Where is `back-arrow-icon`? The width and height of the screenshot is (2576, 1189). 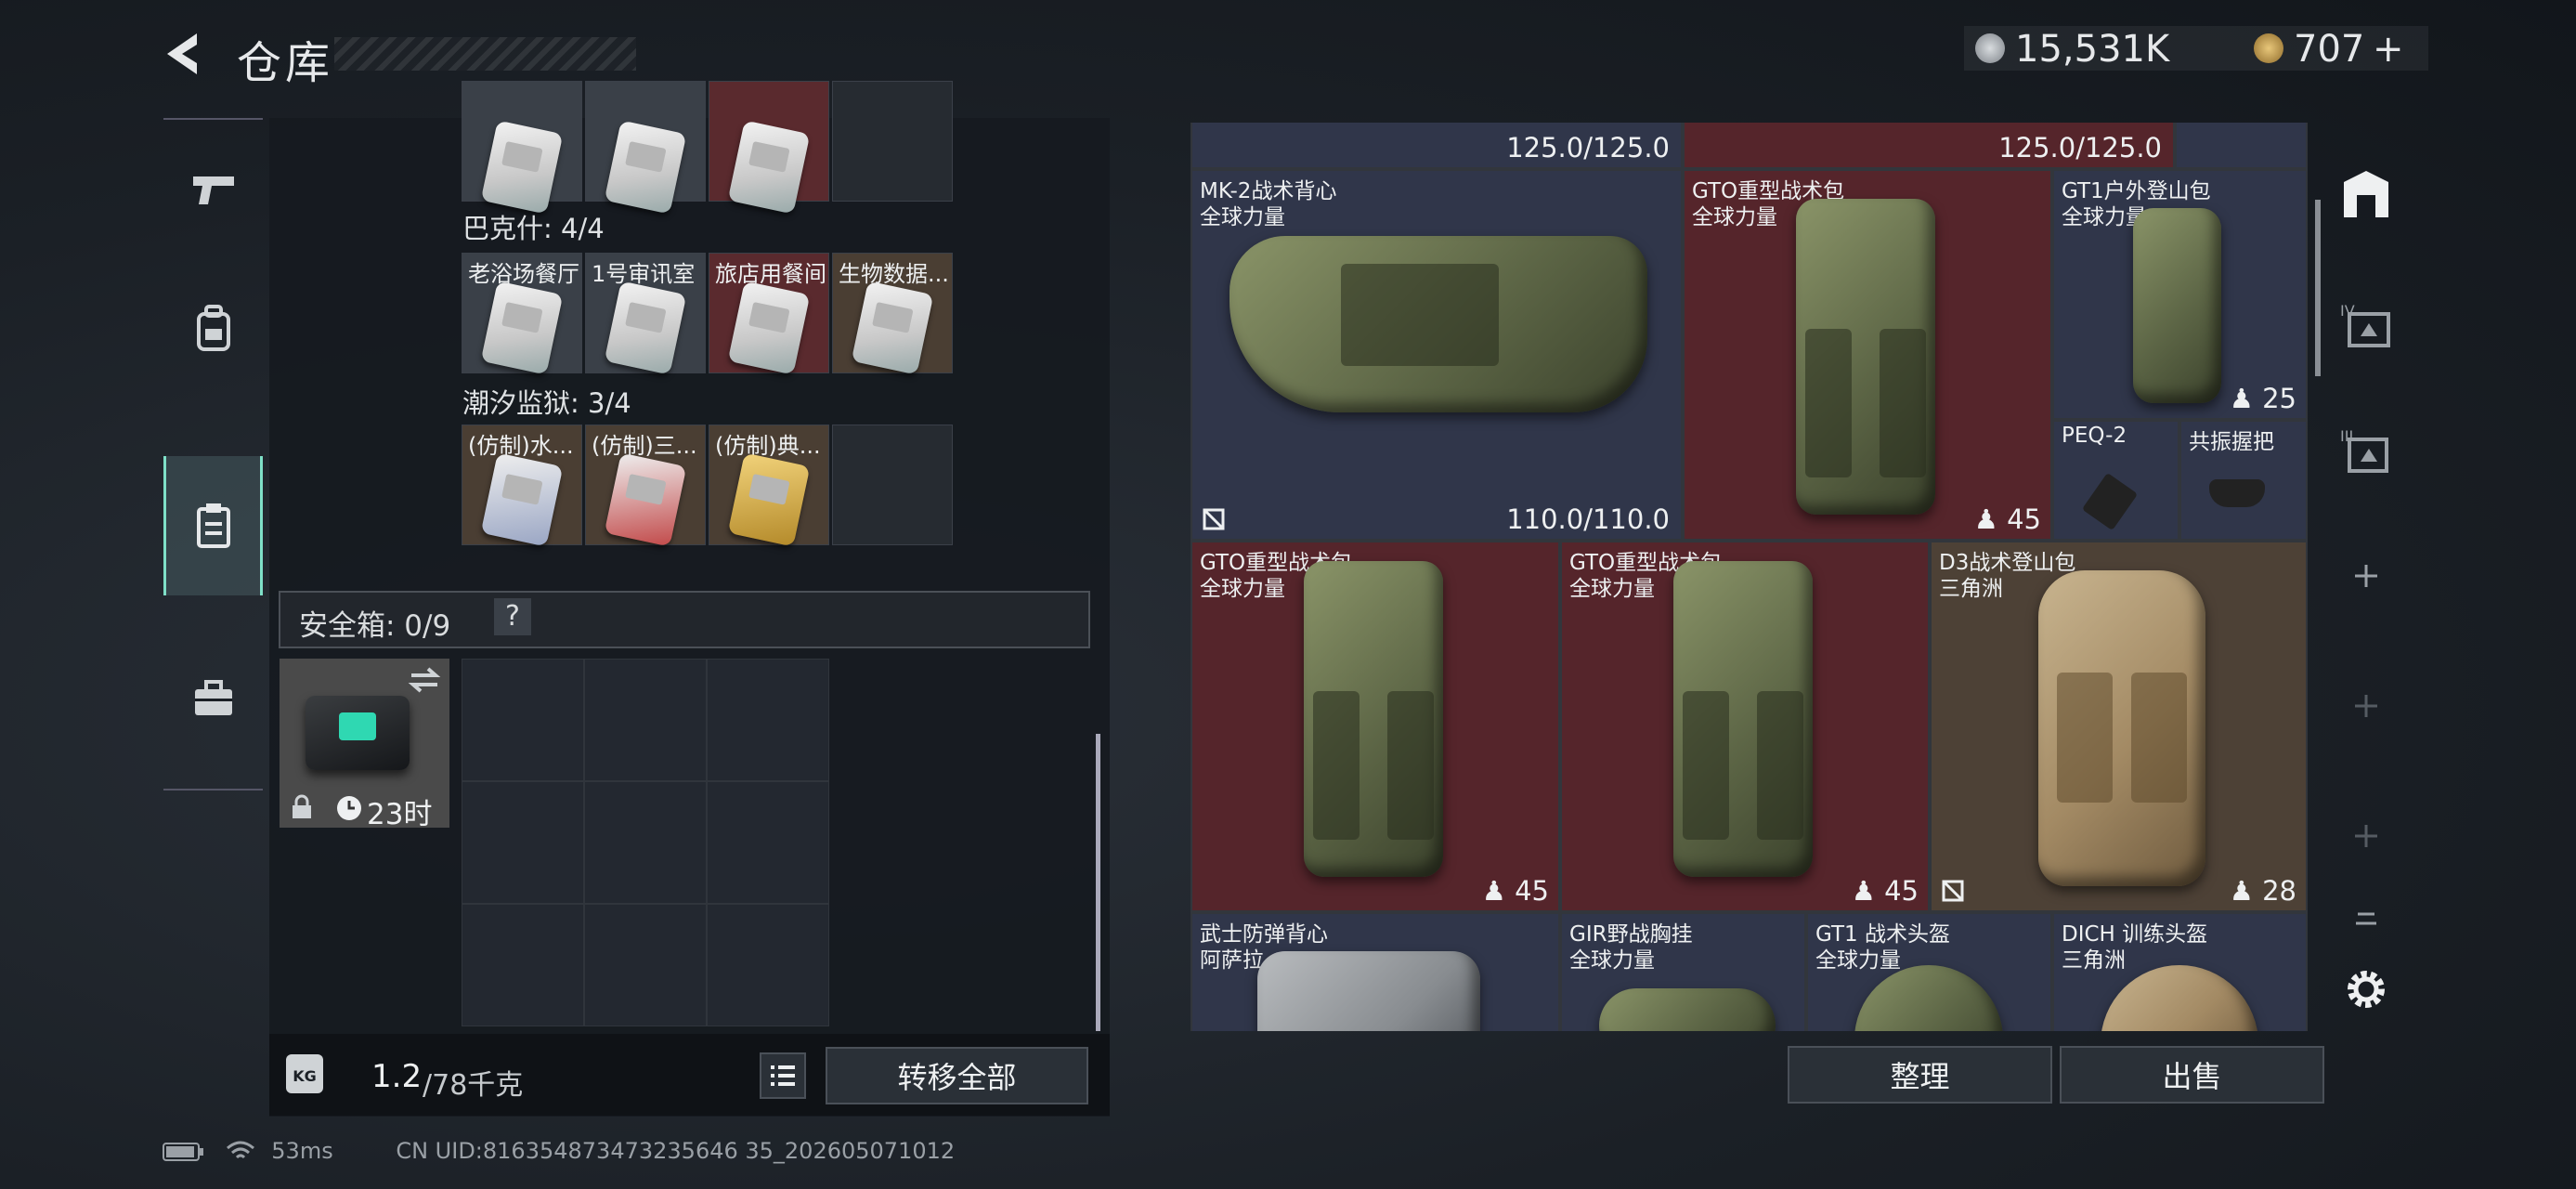
back-arrow-icon is located at coordinates (182, 53).